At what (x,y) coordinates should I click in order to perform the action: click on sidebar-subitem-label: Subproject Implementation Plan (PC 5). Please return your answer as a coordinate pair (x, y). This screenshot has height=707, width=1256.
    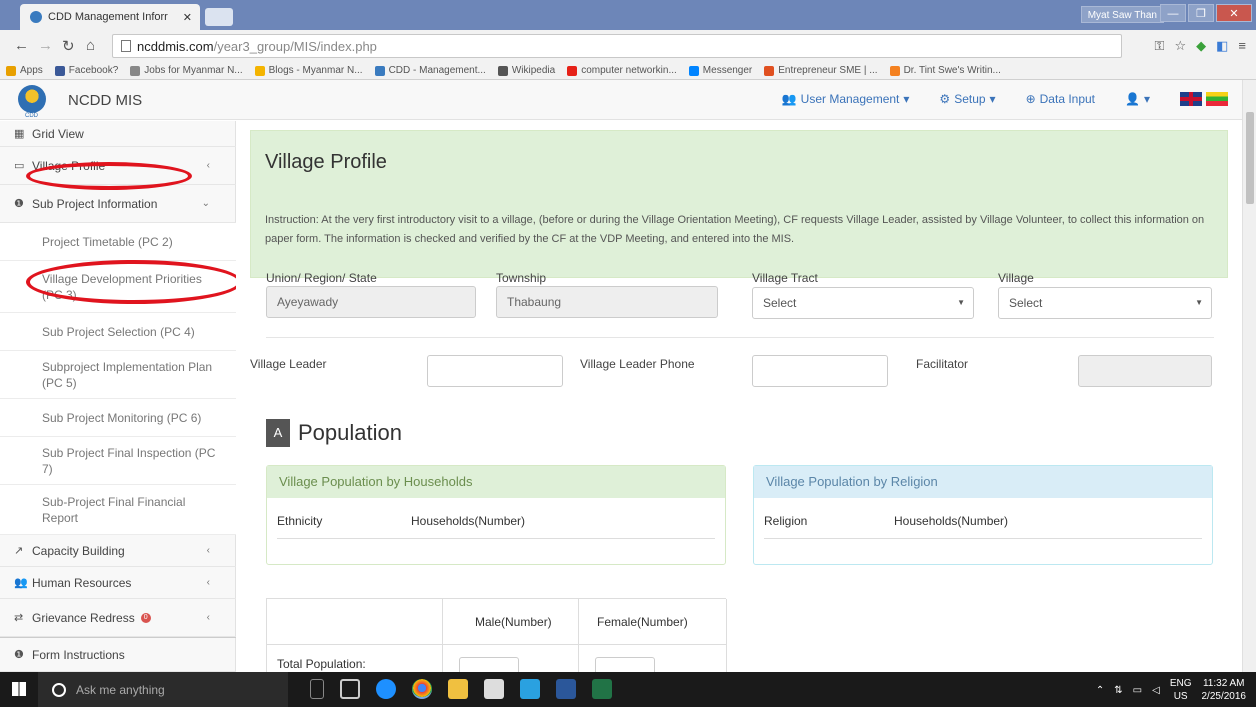
    Looking at the image, I should click on (127, 374).